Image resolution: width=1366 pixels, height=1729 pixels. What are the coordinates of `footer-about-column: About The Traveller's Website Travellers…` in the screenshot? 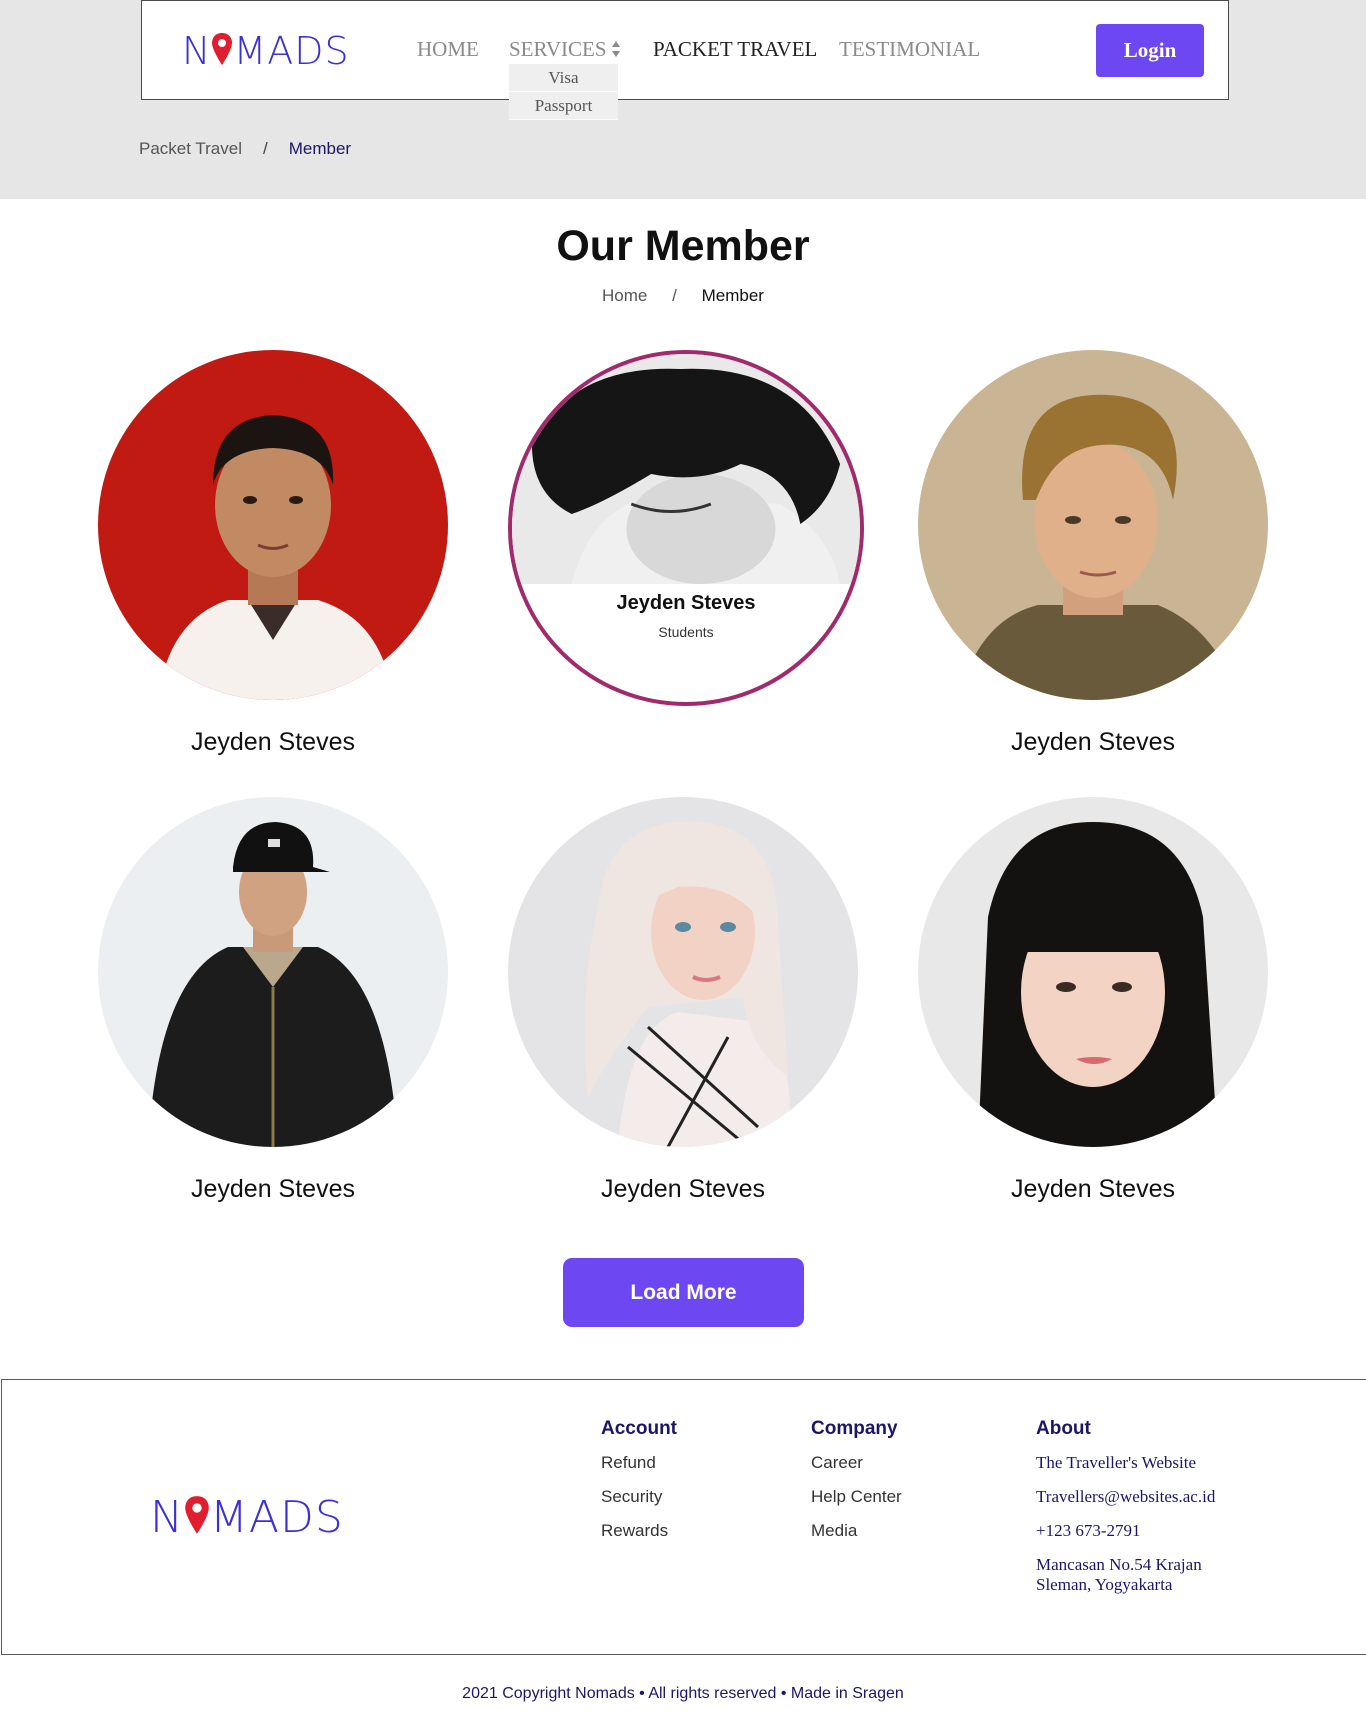 It's located at (1141, 1513).